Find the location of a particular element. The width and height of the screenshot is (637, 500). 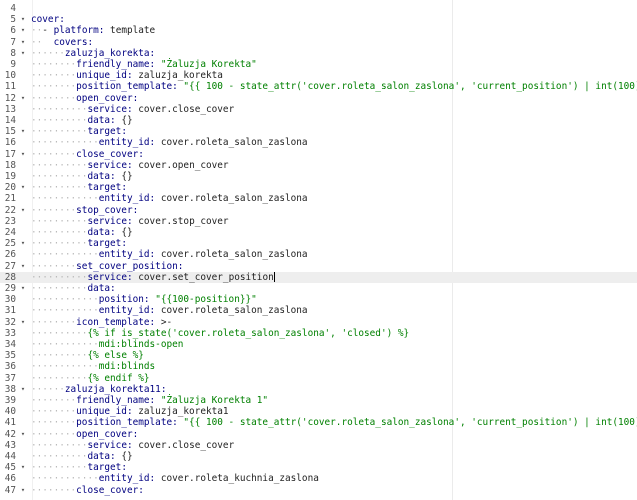

code-line: 43 ··········service: cover.close_cover is located at coordinates (318, 445).